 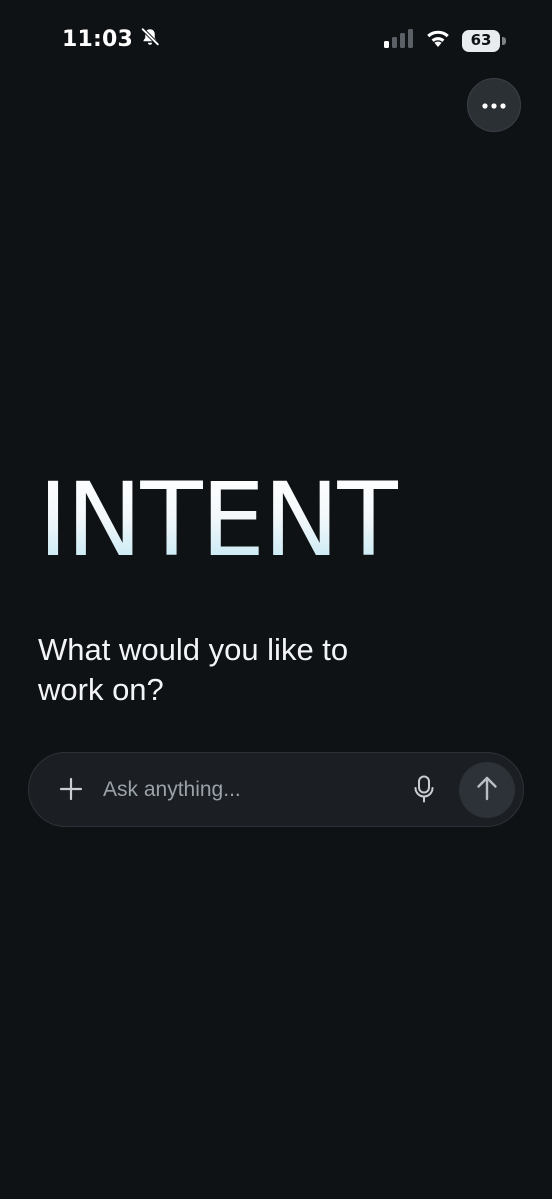 I want to click on battery-cap, so click(x=504, y=40).